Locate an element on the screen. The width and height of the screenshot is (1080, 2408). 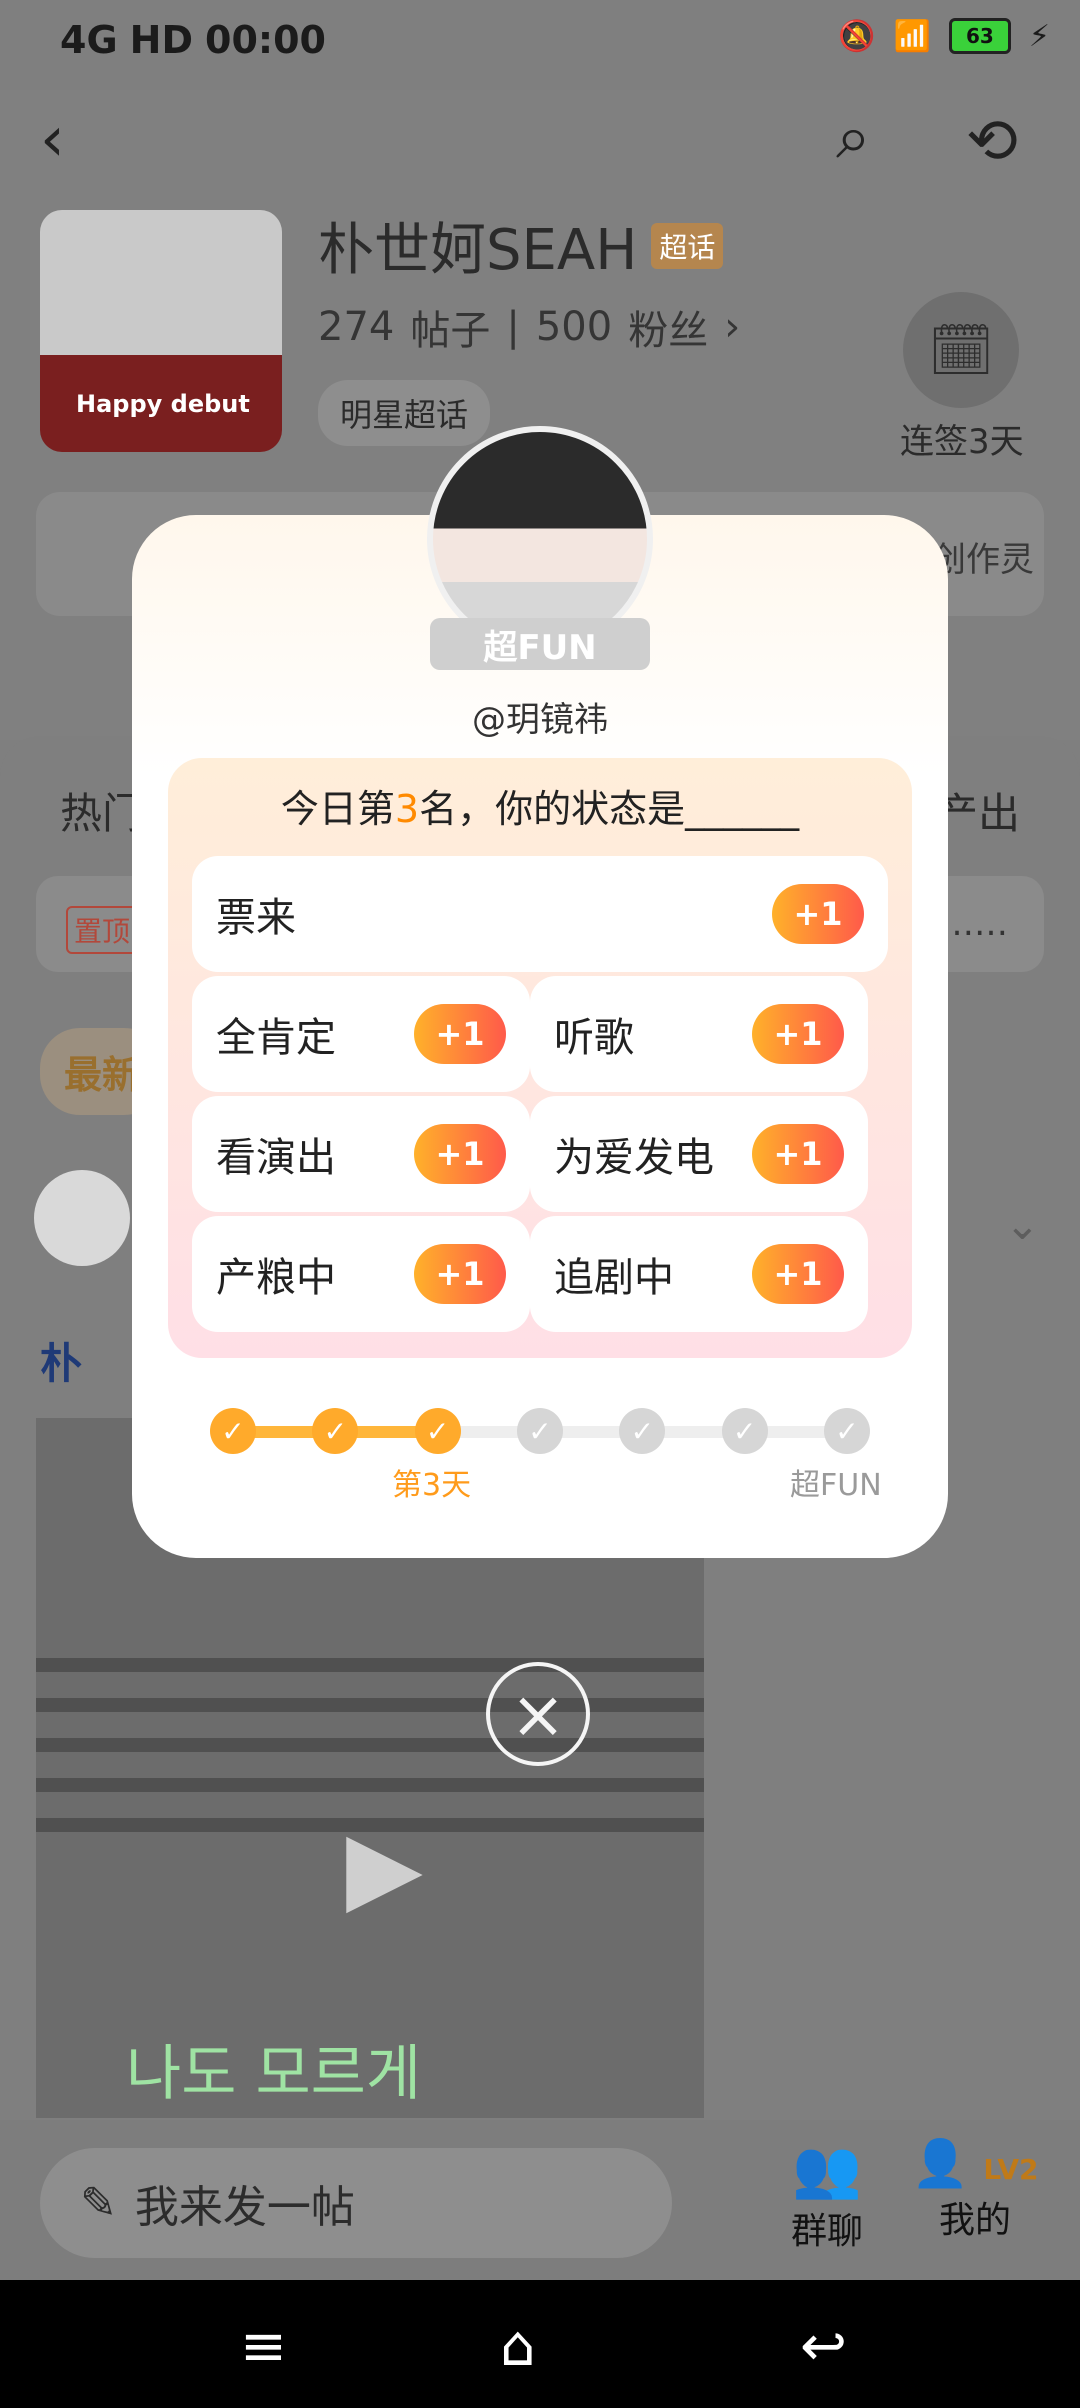
group-chat-icon: 👥 is located at coordinates (827, 2169).